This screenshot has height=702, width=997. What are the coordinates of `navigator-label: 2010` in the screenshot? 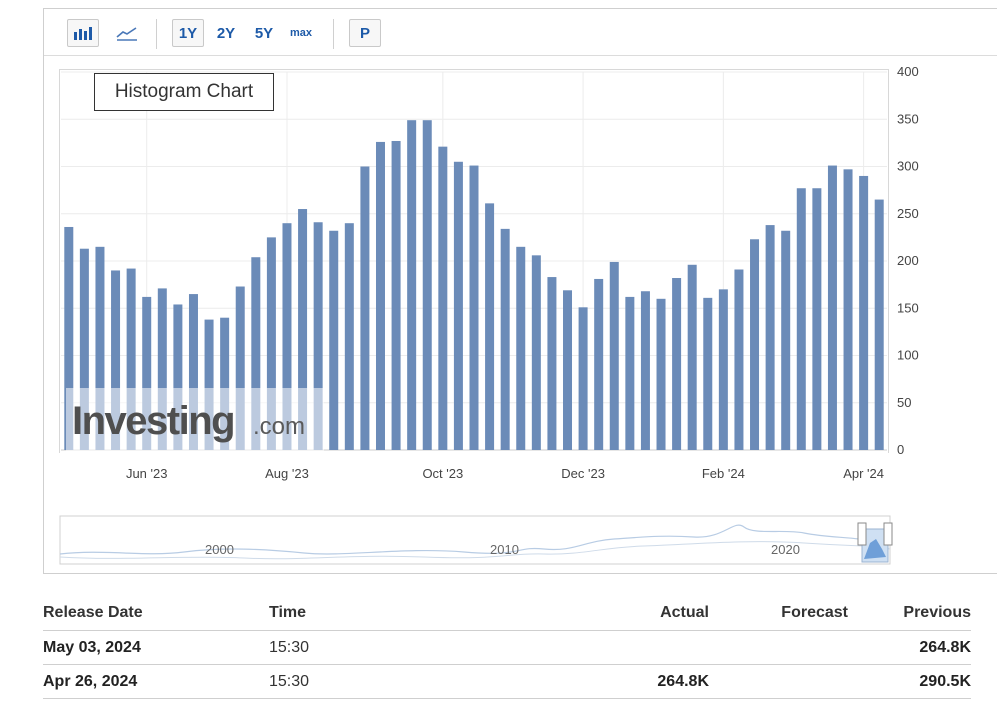 It's located at (504, 549).